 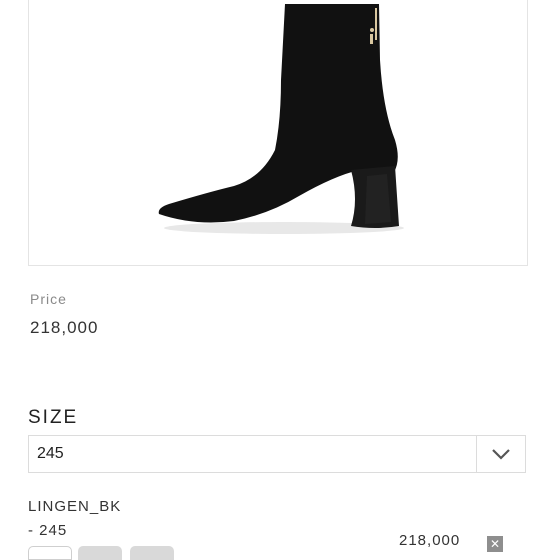 What do you see at coordinates (430, 540) in the screenshot?
I see `selected-option-price: 218,000` at bounding box center [430, 540].